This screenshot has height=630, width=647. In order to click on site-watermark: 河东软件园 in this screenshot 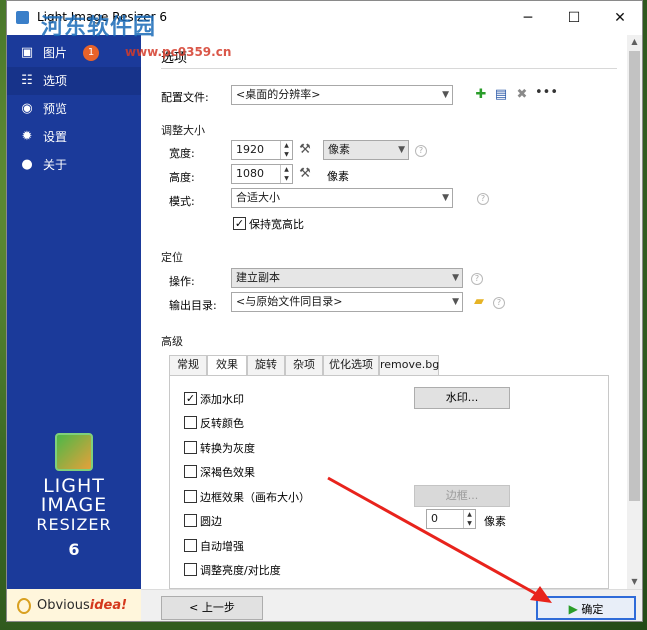, I will do `click(99, 27)`.